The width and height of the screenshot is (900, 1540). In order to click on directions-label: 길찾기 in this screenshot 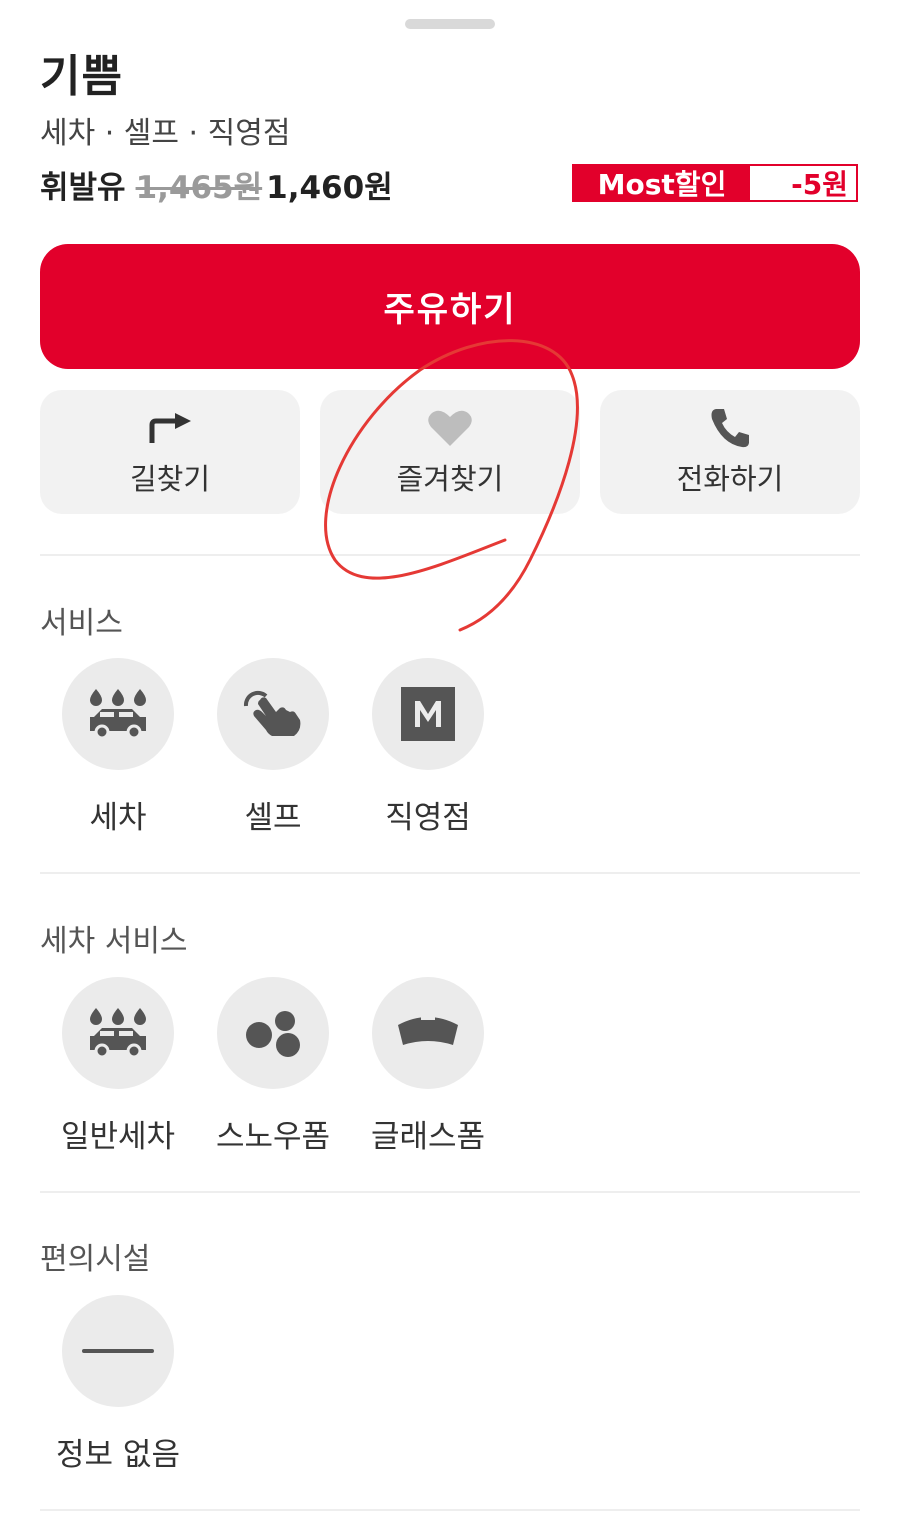, I will do `click(170, 479)`.